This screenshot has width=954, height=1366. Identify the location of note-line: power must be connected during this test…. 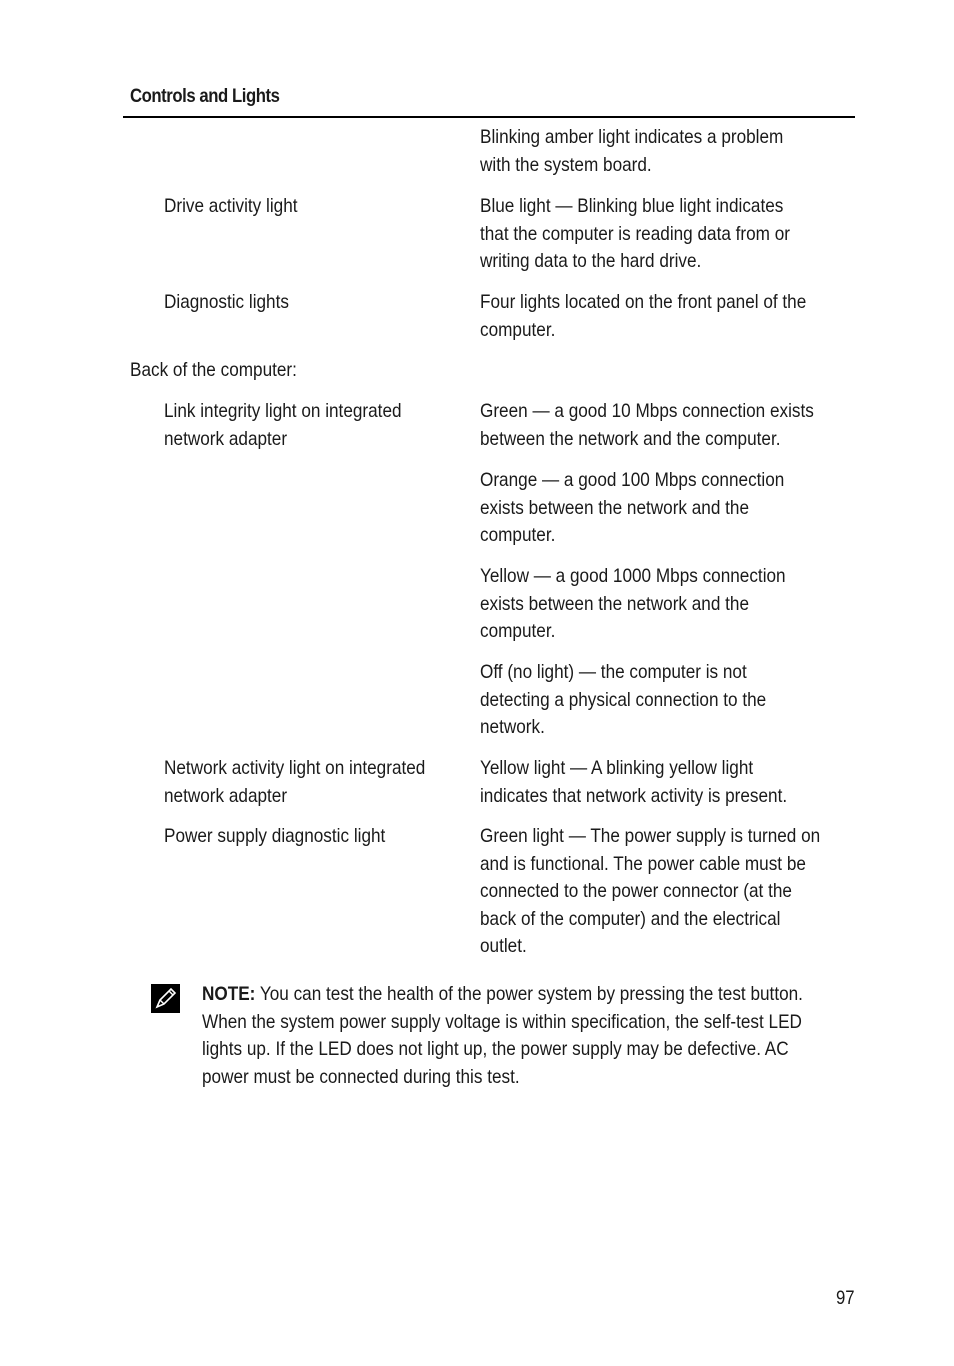
(361, 1076).